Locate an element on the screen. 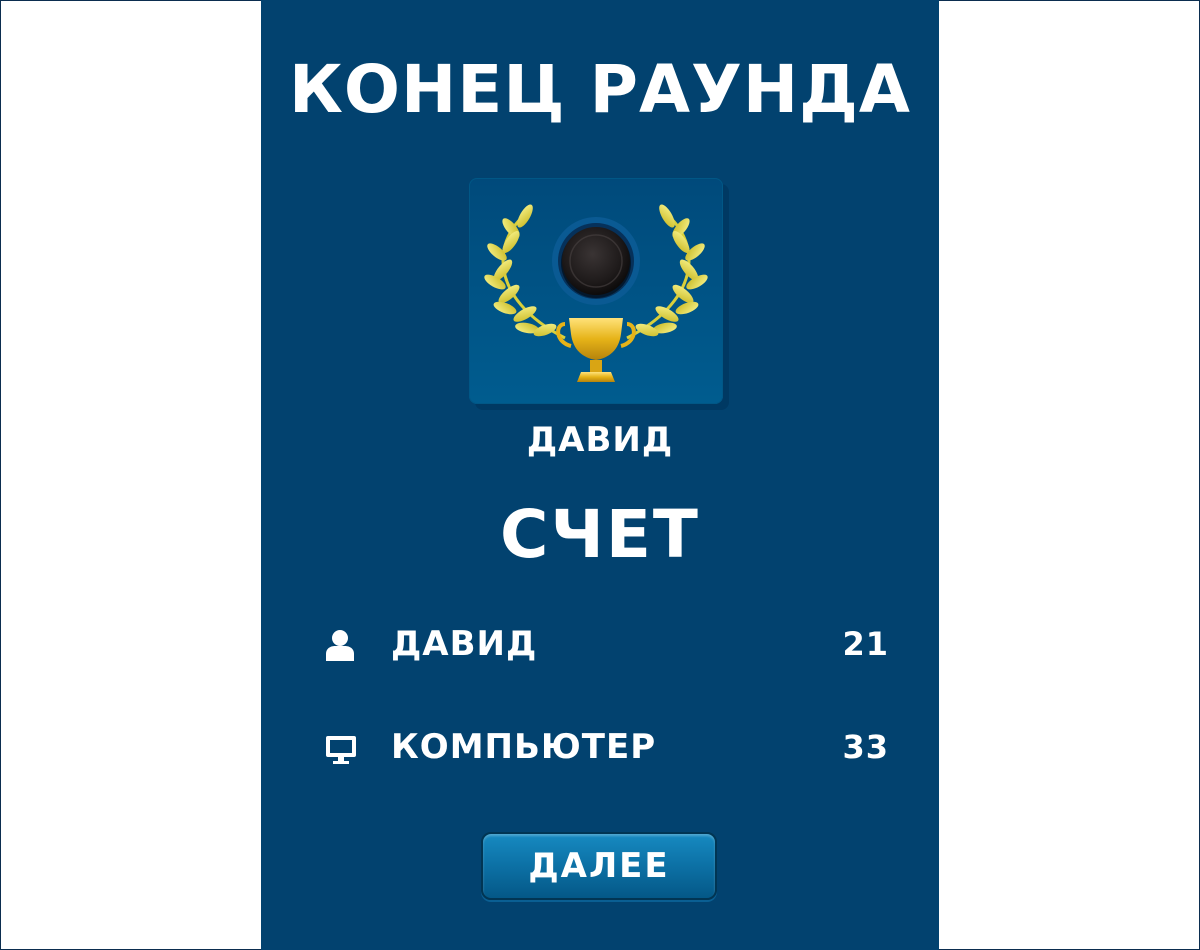 Image resolution: width=1200 pixels, height=950 pixels. score-row-value: 33 is located at coordinates (865, 747).